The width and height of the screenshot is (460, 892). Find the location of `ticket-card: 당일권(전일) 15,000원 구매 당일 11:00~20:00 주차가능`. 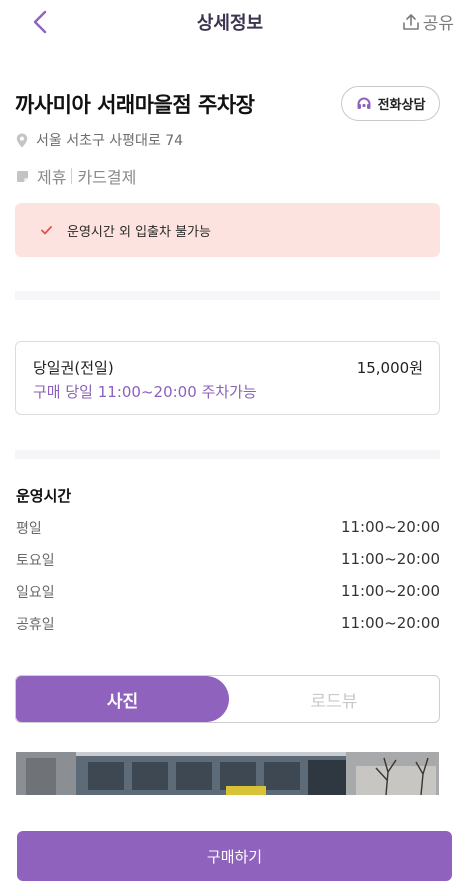

ticket-card: 당일권(전일) 15,000원 구매 당일 11:00~20:00 주차가능 is located at coordinates (227, 378).